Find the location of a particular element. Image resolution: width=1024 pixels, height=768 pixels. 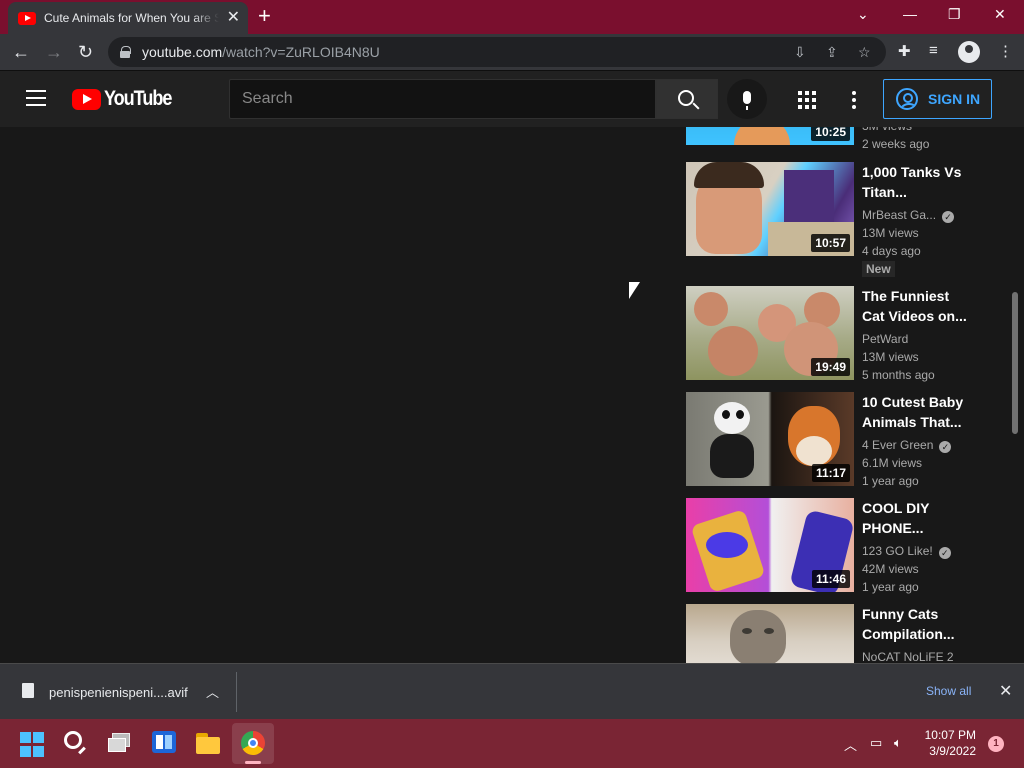

network-icon: ▭ is located at coordinates (876, 743).